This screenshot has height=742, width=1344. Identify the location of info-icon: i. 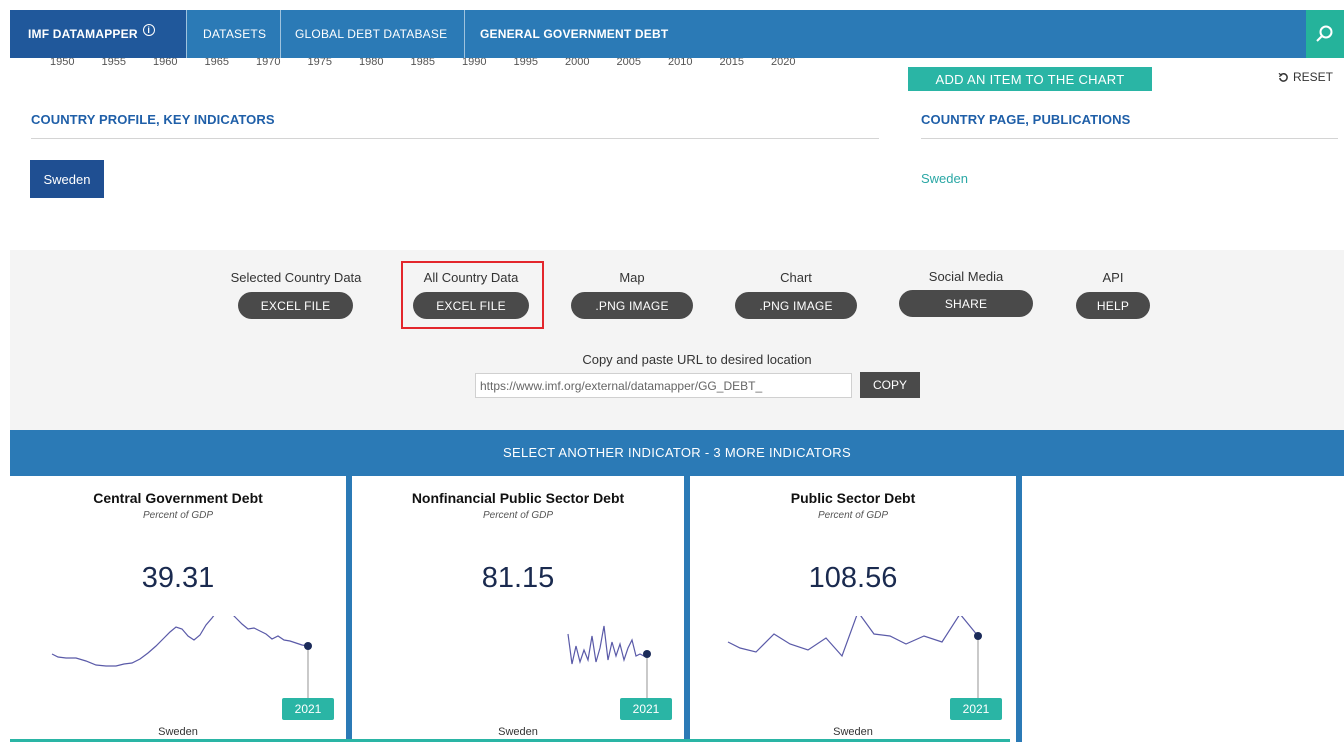
(148, 30).